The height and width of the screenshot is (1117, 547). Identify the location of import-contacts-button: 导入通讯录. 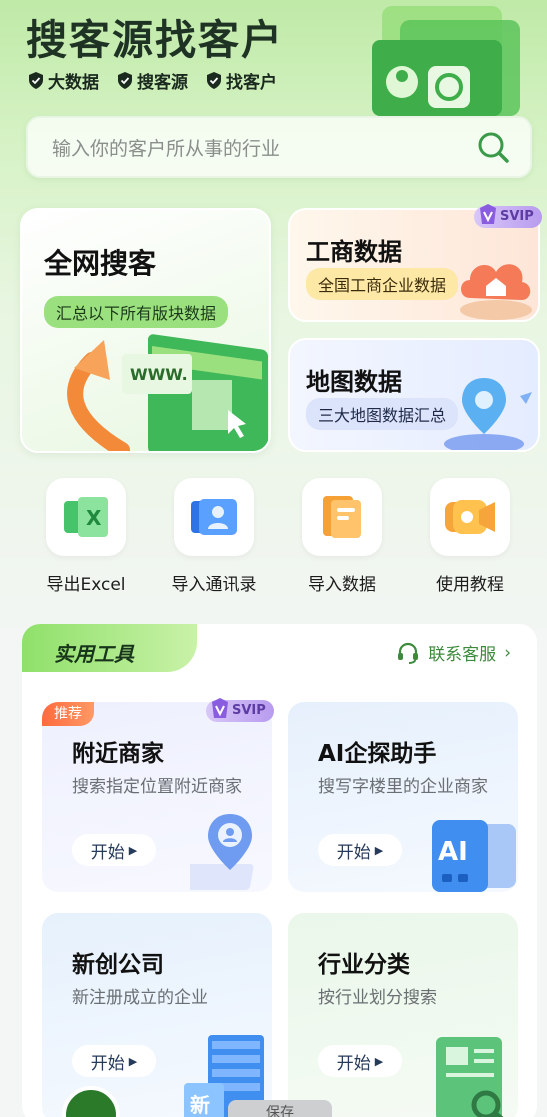
(214, 536).